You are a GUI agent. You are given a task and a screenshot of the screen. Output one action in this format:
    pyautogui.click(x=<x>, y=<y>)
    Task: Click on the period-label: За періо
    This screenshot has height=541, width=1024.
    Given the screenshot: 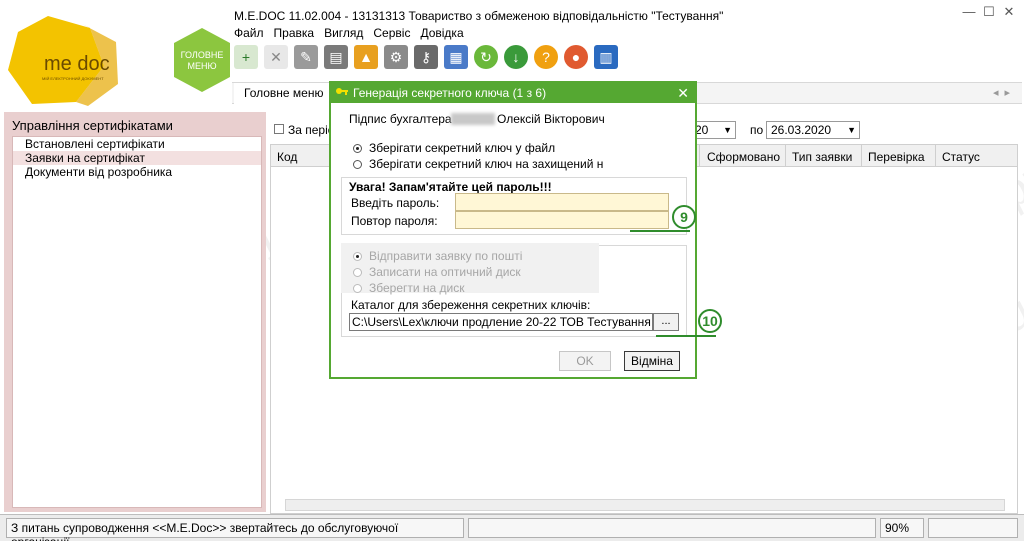 What is the action you would take?
    pyautogui.click(x=311, y=130)
    